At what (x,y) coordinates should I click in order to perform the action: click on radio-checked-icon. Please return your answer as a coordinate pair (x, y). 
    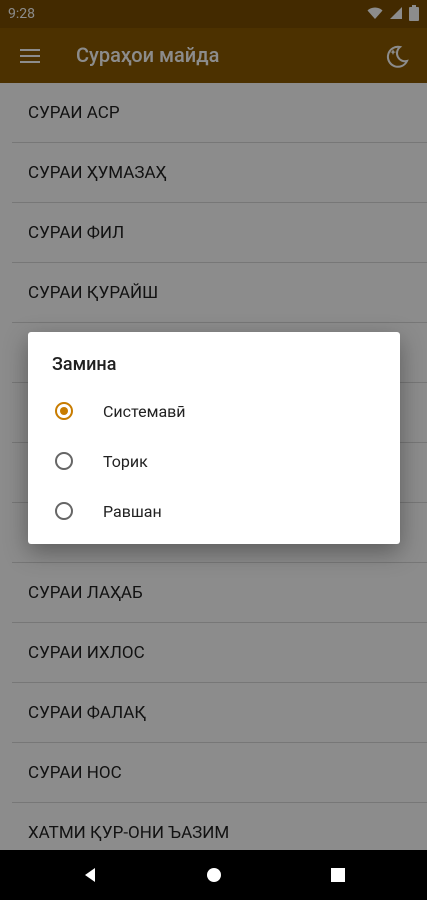
    Looking at the image, I should click on (64, 411).